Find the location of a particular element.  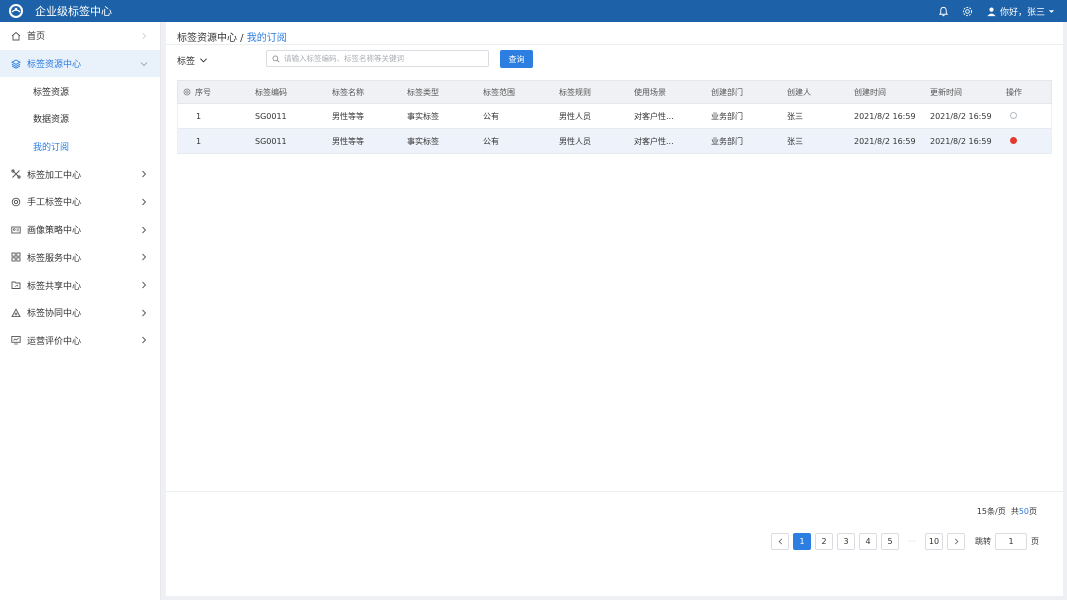

column-header: 标签范围 is located at coordinates (499, 92).